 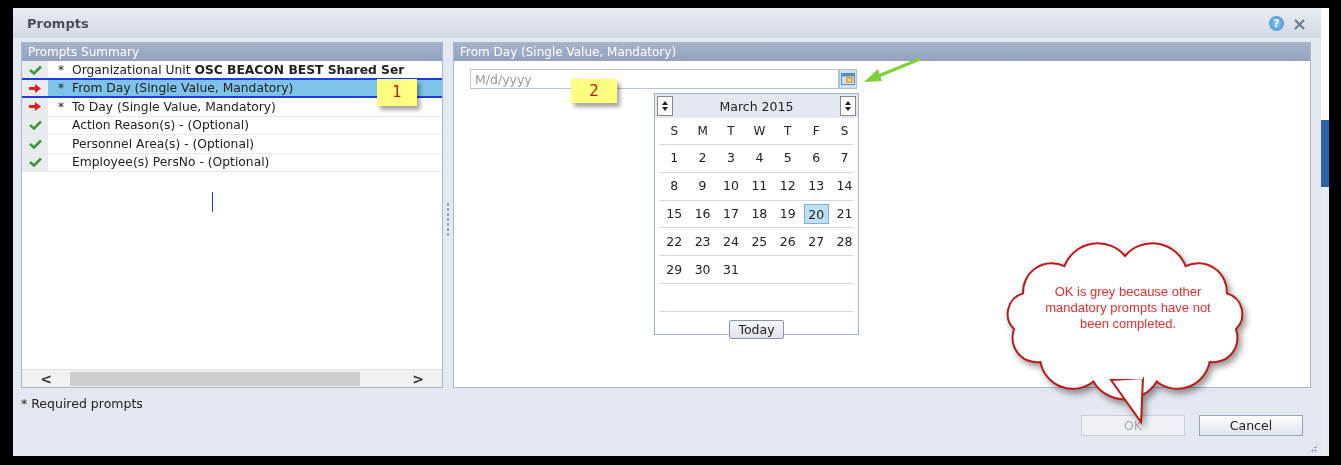 What do you see at coordinates (238, 69) in the screenshot?
I see `prompt-label: Organizational Unit OSC BEACON BEST Shared Ser` at bounding box center [238, 69].